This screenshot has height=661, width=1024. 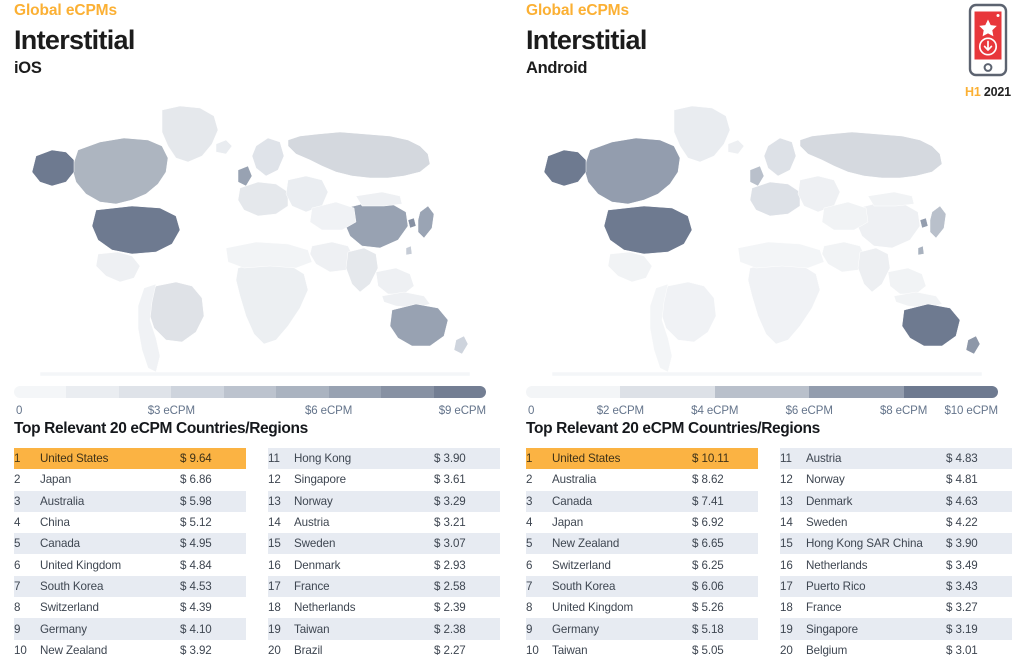 I want to click on cell-rank: 18, so click(x=274, y=608).